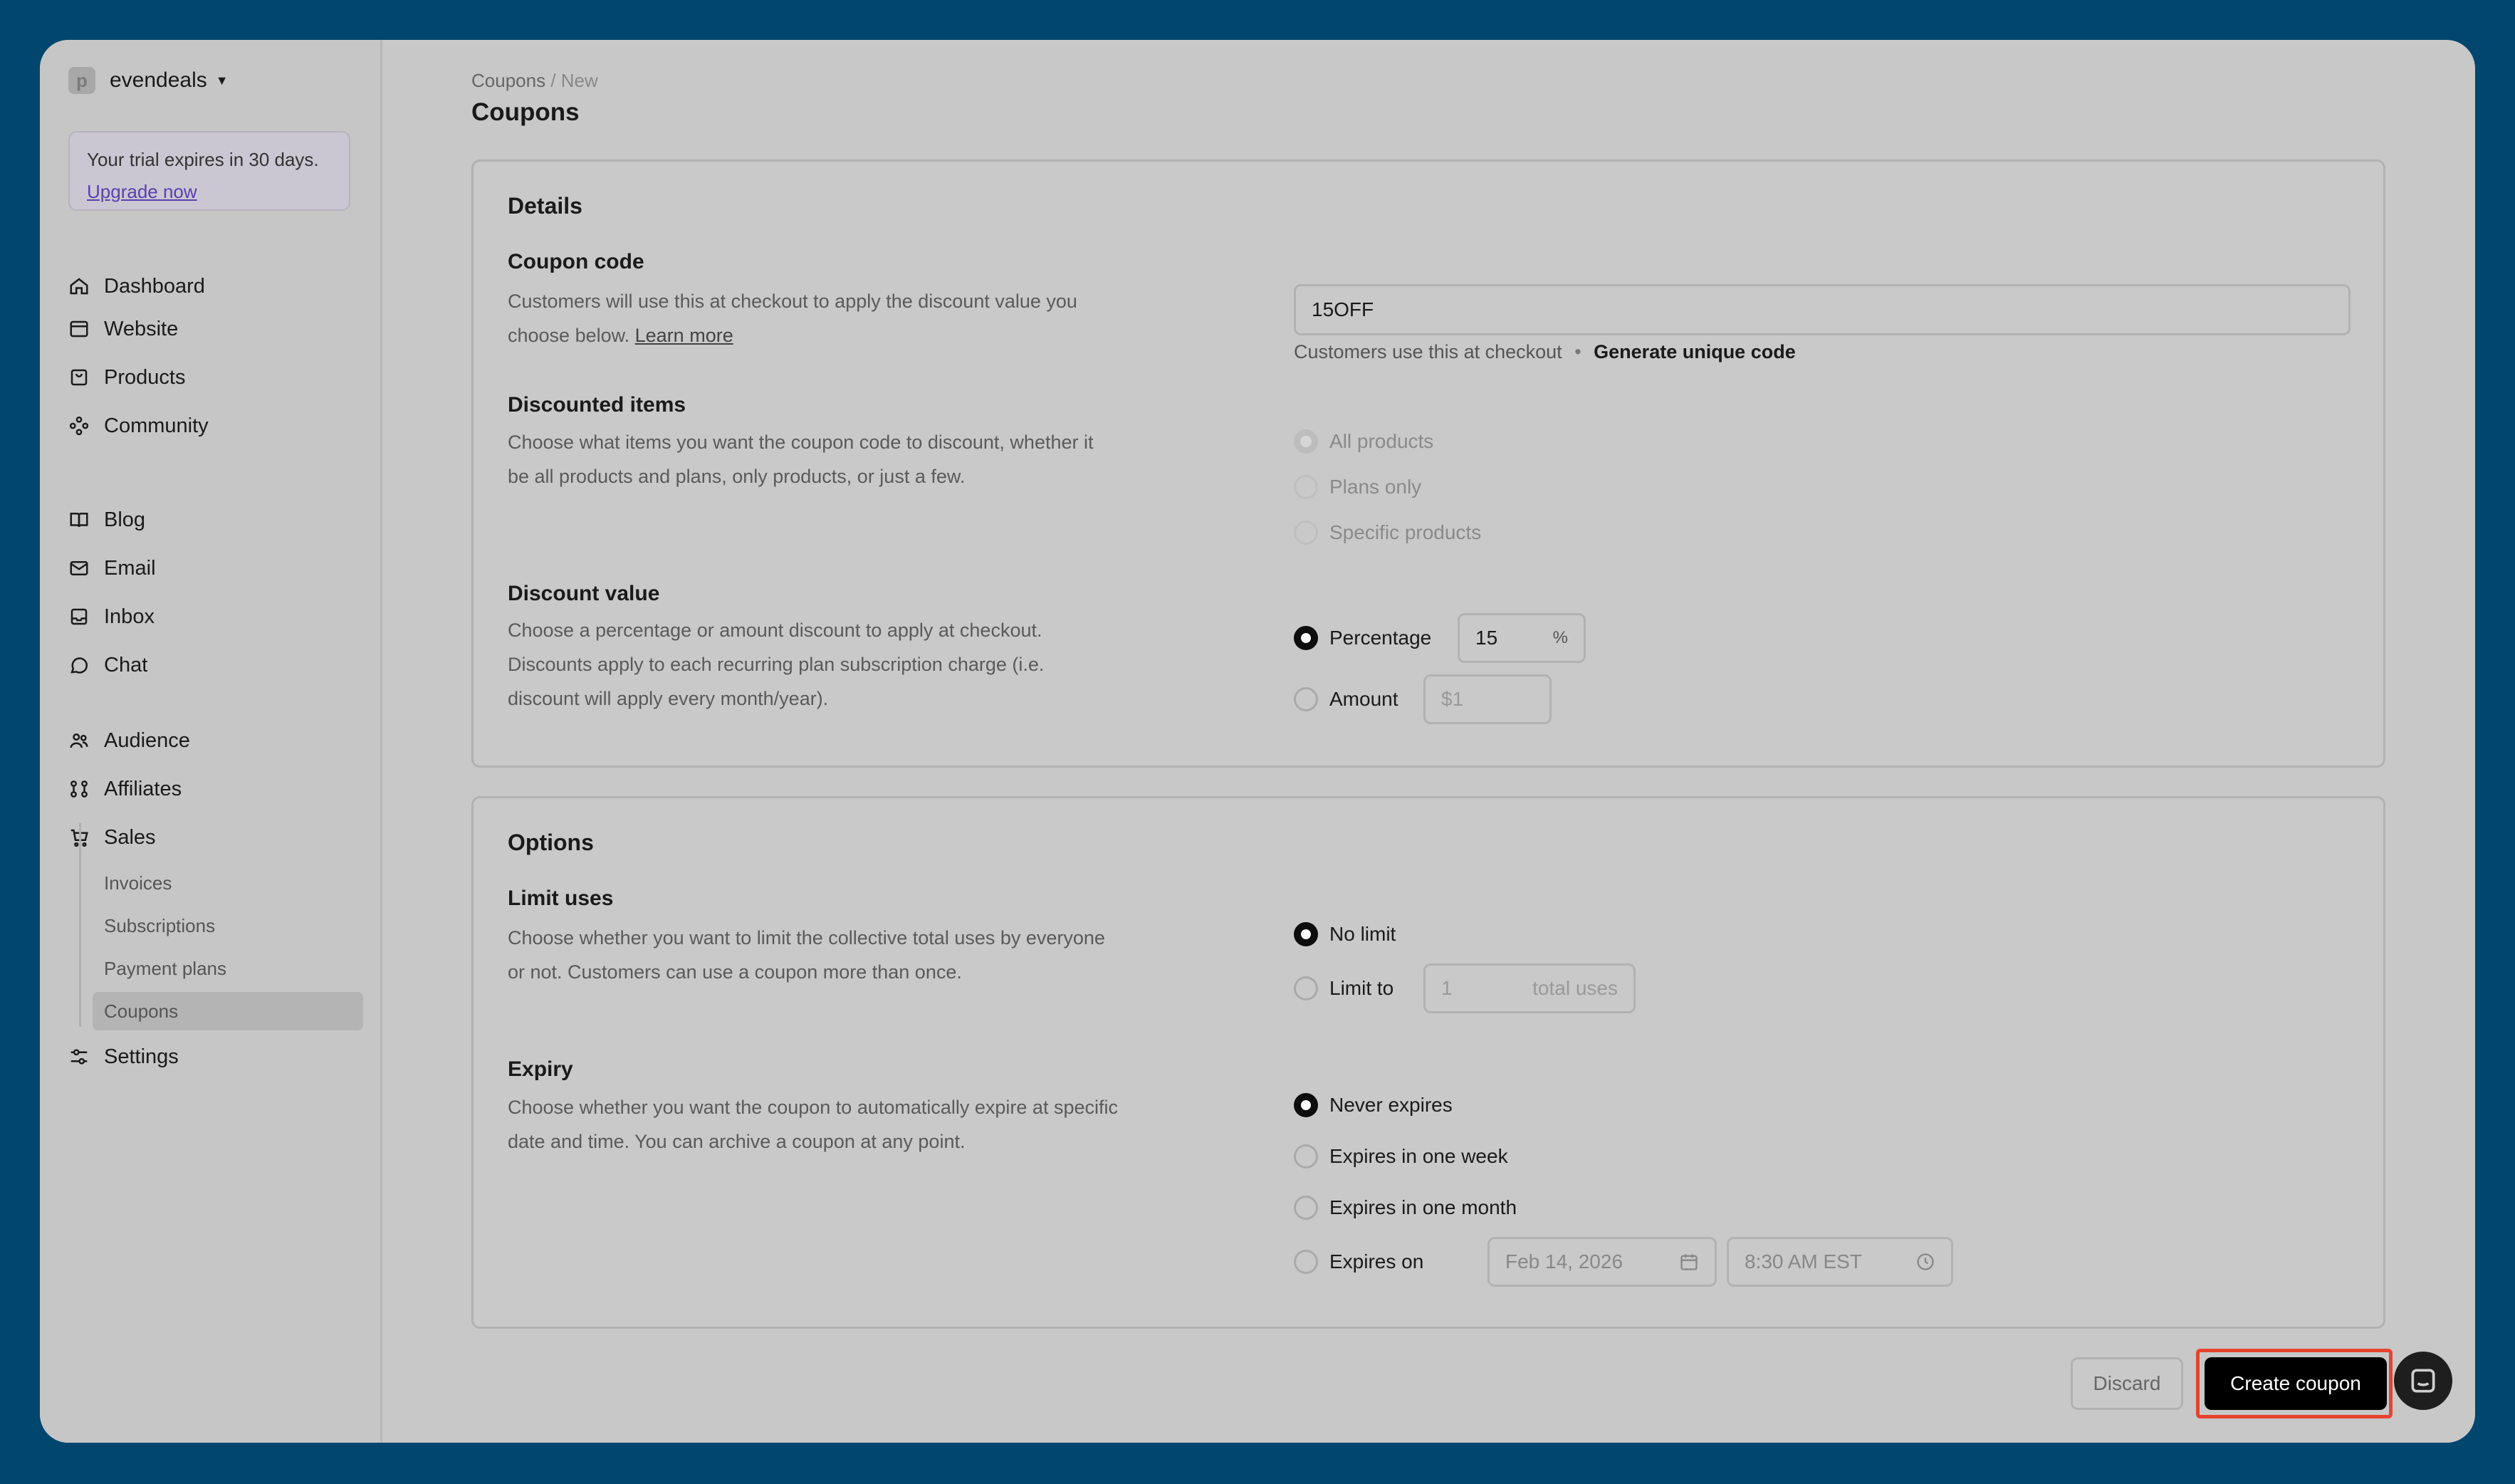 The width and height of the screenshot is (2515, 1484). What do you see at coordinates (1382, 441) in the screenshot?
I see `radio-label: All products` at bounding box center [1382, 441].